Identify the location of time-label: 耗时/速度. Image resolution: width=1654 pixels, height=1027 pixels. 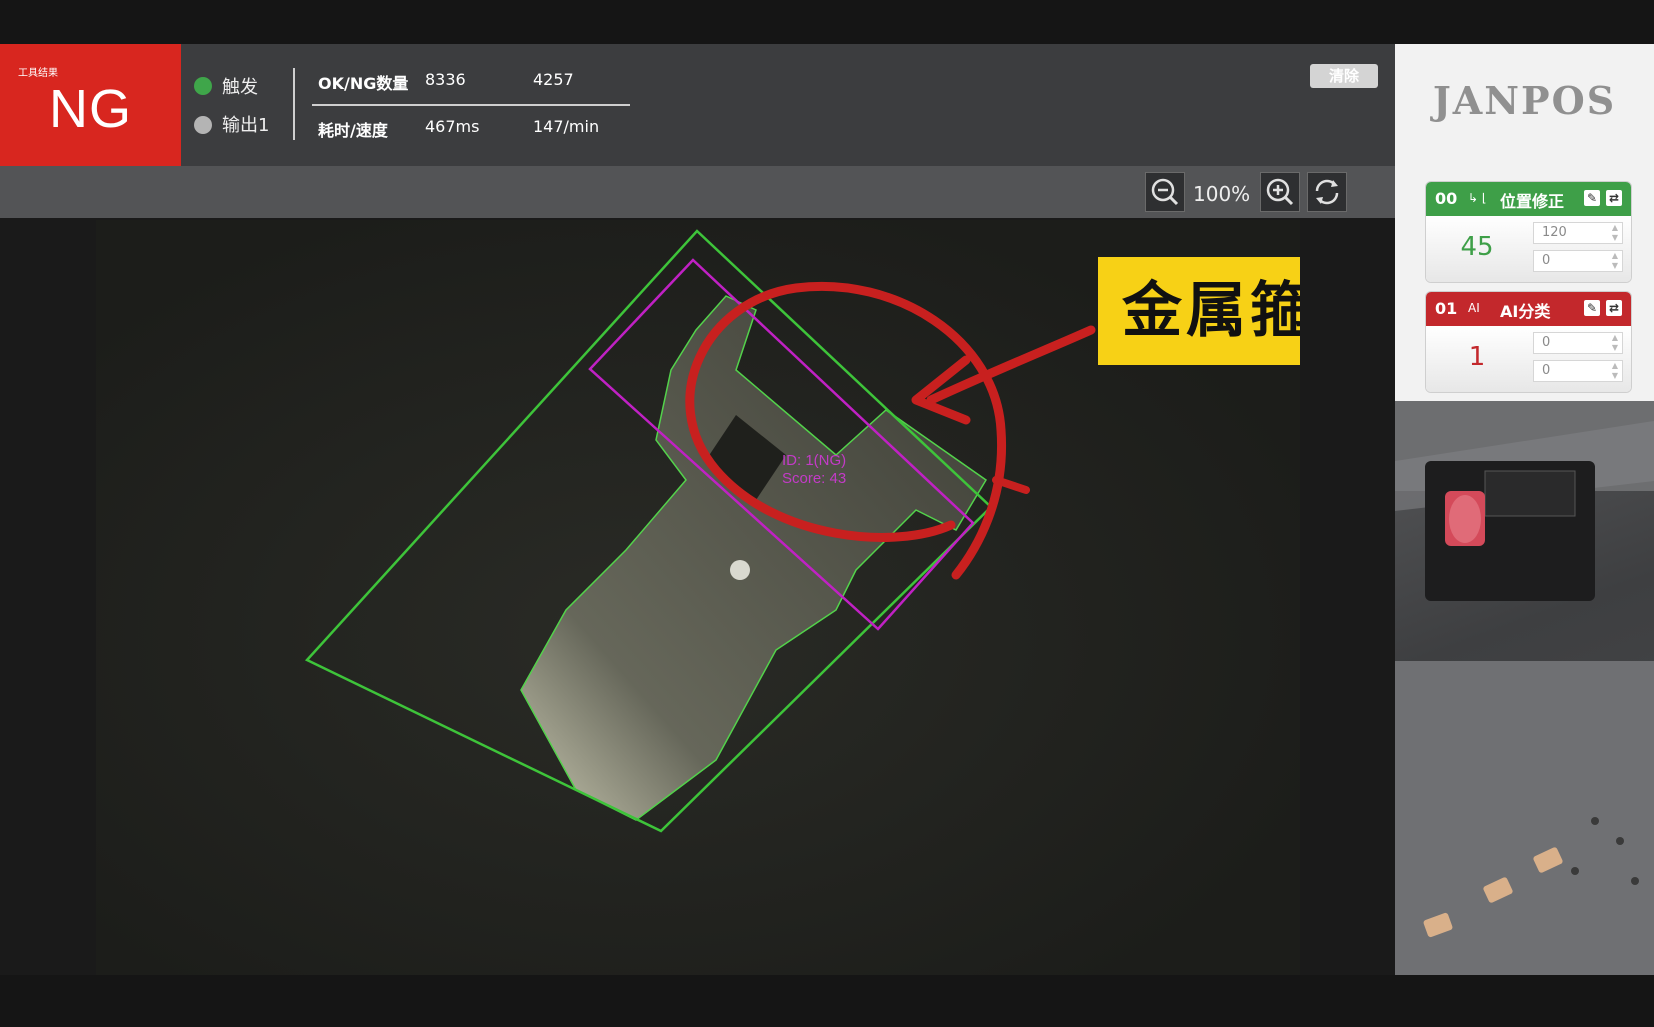
(353, 130).